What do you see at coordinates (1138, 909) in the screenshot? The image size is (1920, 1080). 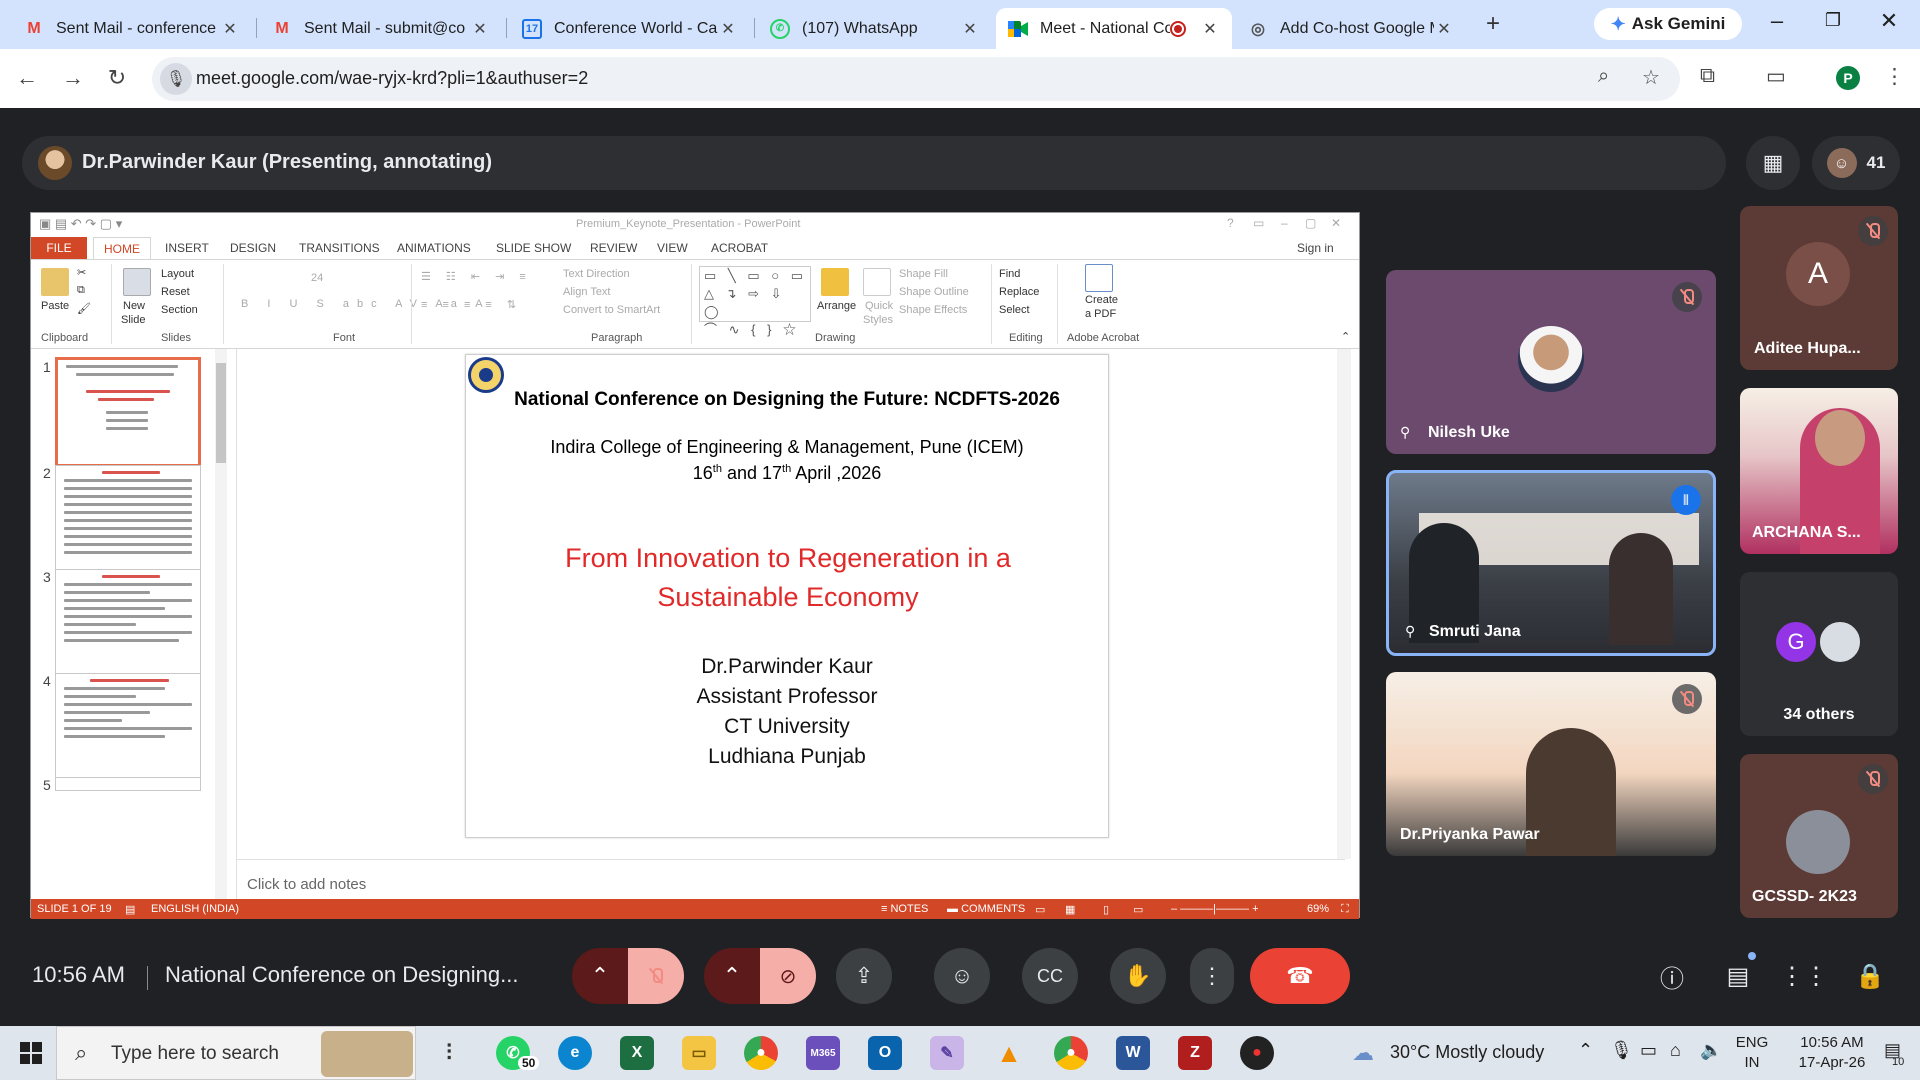 I see `slideshow-view-icon: ▭` at bounding box center [1138, 909].